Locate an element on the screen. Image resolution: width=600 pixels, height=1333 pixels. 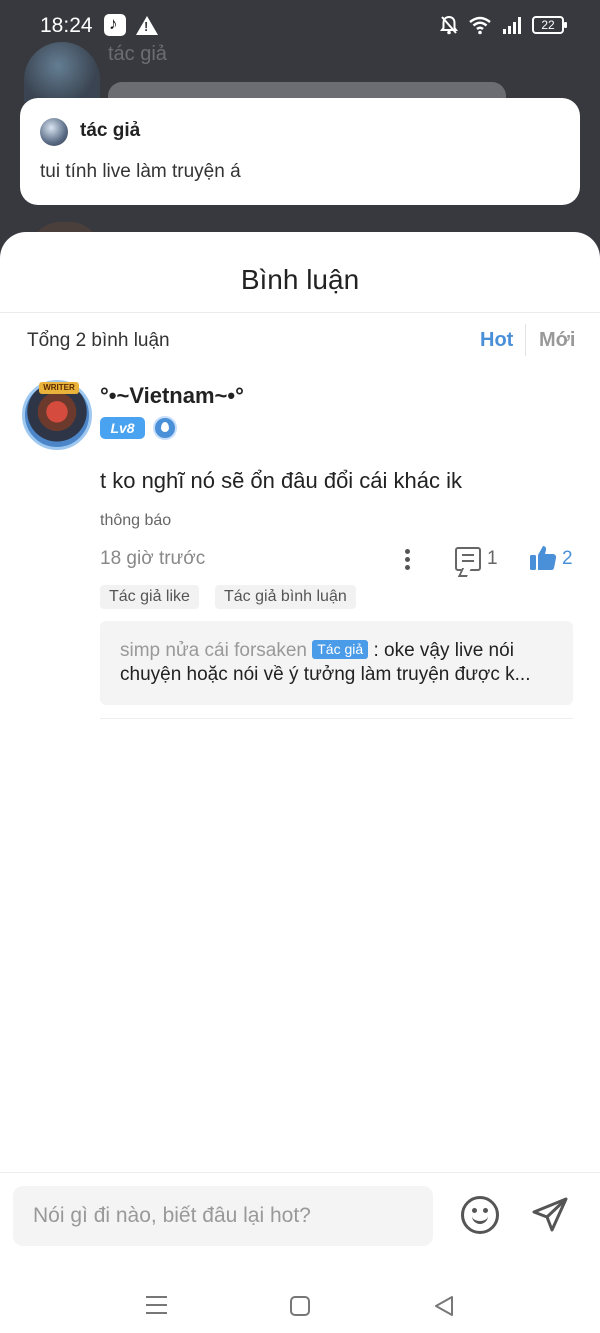
thumbs-up-icon is located at coordinates (543, 558).